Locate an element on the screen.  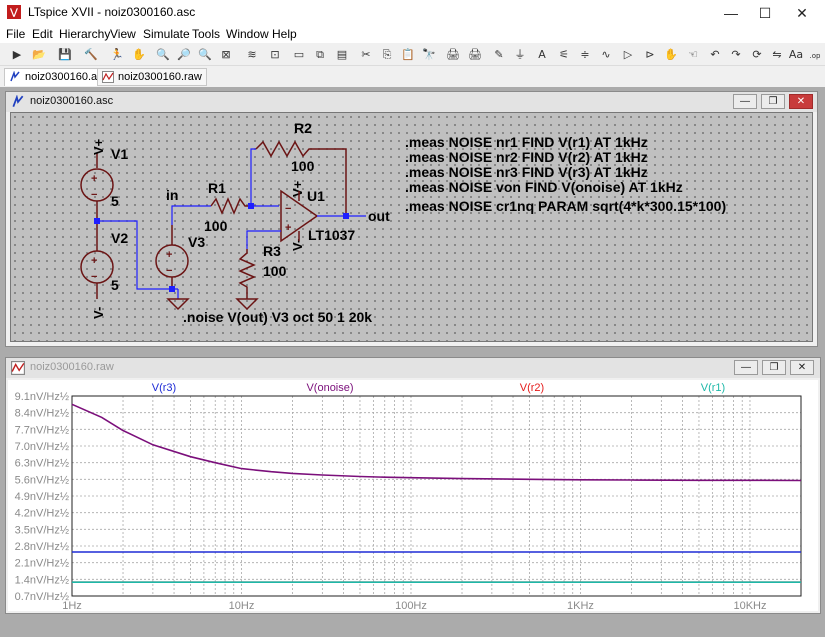
meas-directive-2: .meas NOISE nr2 FIND V(r2) AT 1kHz is located at coordinates (526, 157).